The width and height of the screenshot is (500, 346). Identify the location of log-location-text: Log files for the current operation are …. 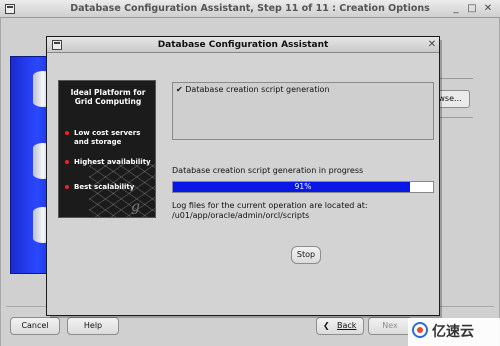
(270, 211).